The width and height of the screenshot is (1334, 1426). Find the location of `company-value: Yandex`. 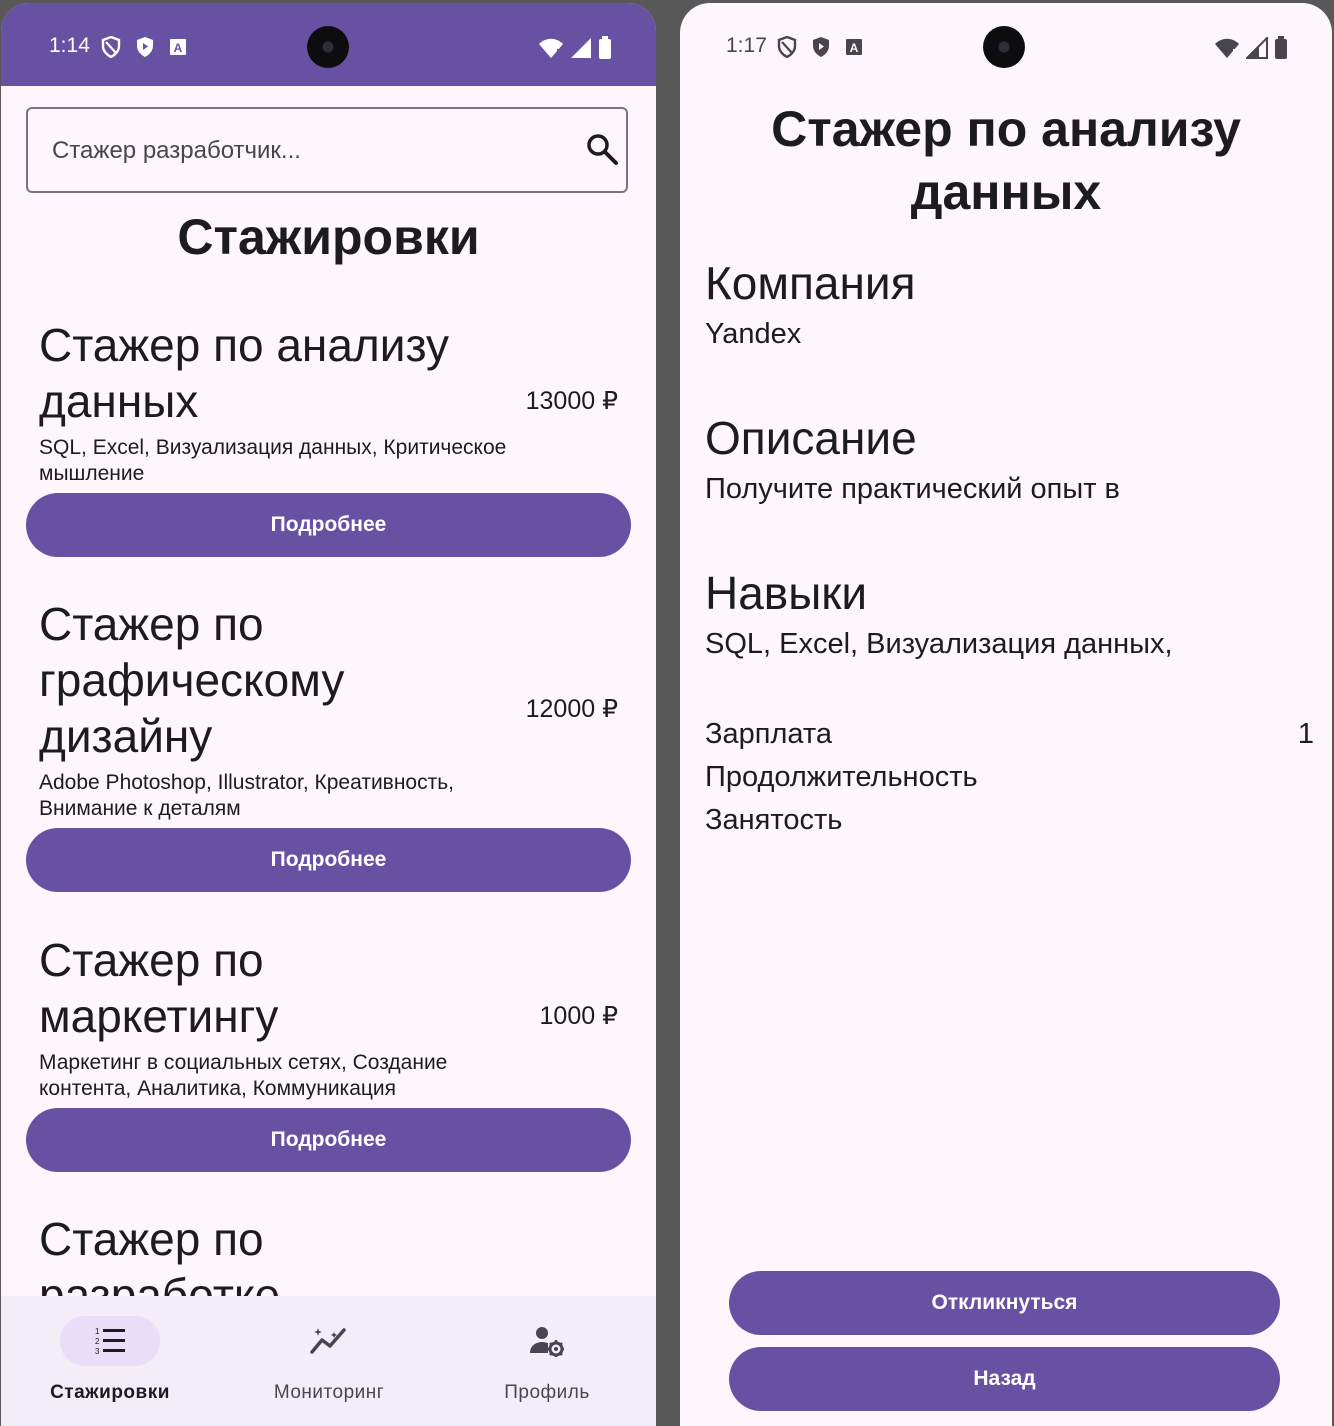

company-value: Yandex is located at coordinates (753, 334).